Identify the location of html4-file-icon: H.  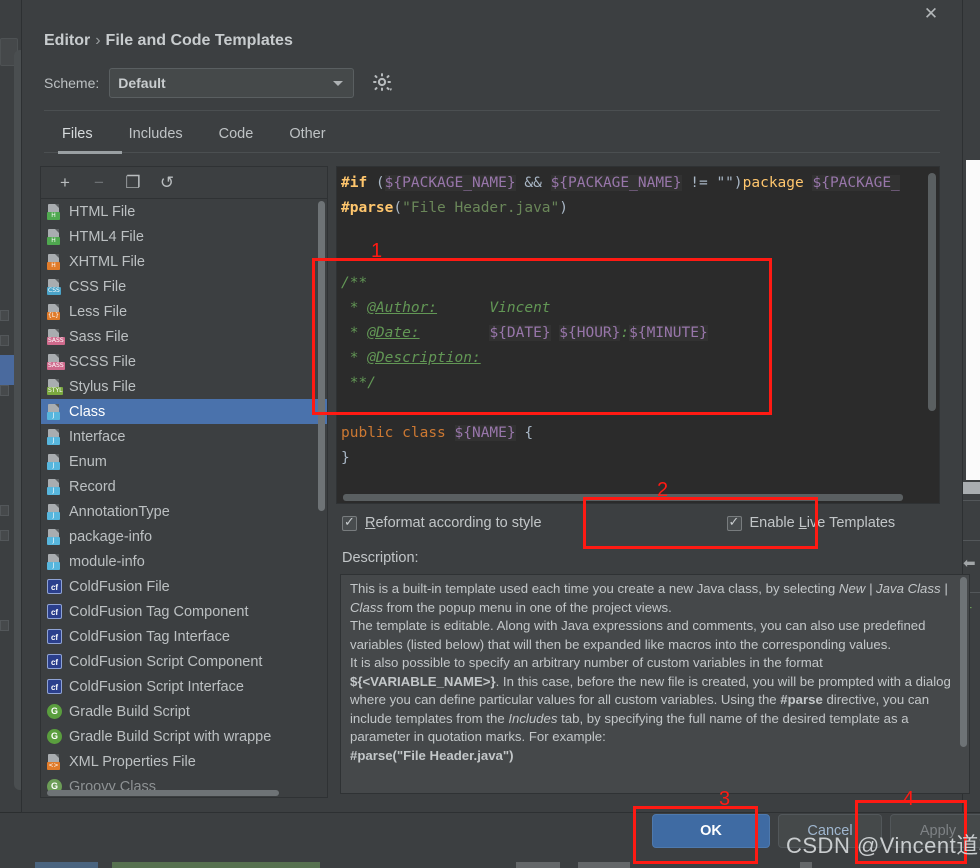
(54, 236).